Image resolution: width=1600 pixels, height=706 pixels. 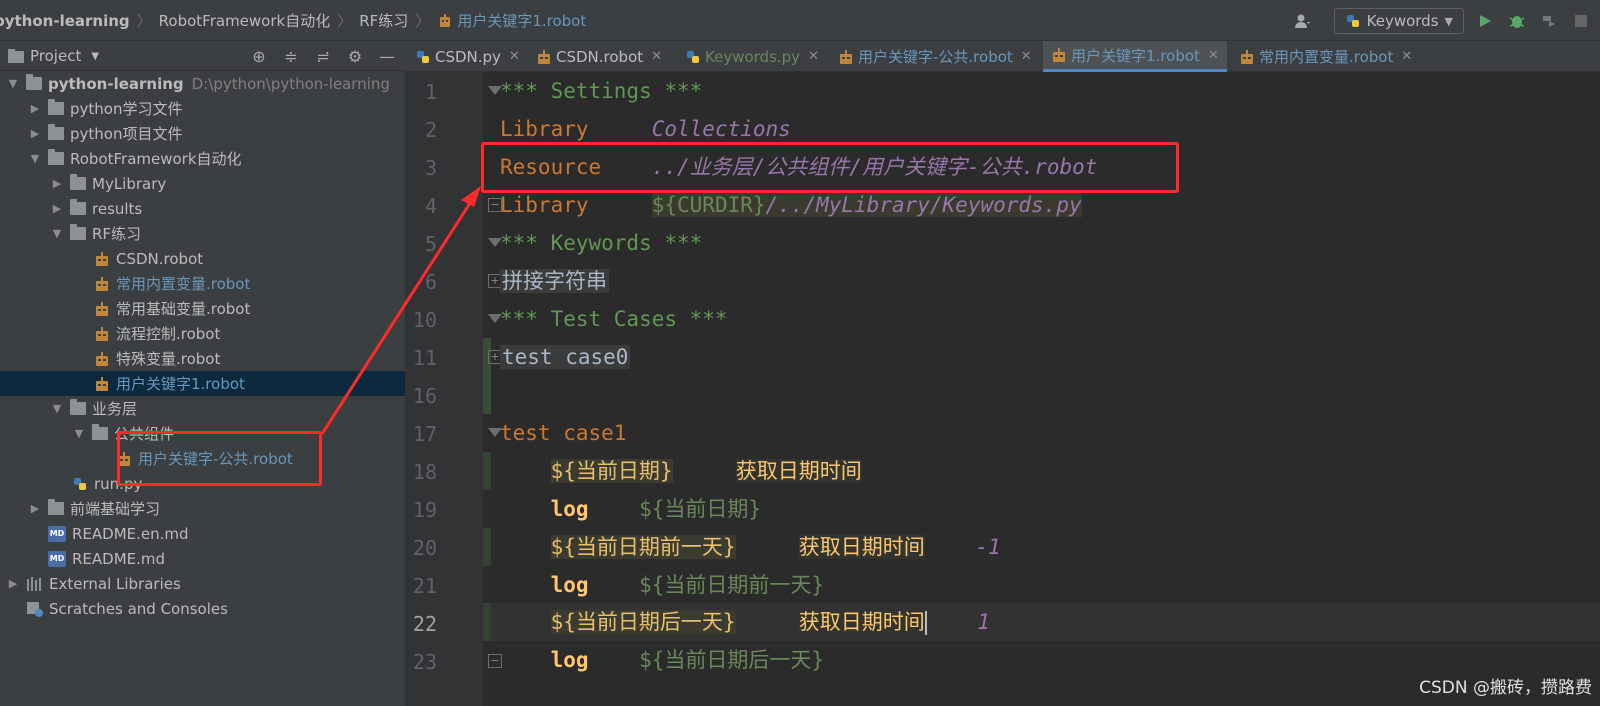 I want to click on code-line: ${当前日期前一天} 获取日期时间 -1, so click(x=750, y=547).